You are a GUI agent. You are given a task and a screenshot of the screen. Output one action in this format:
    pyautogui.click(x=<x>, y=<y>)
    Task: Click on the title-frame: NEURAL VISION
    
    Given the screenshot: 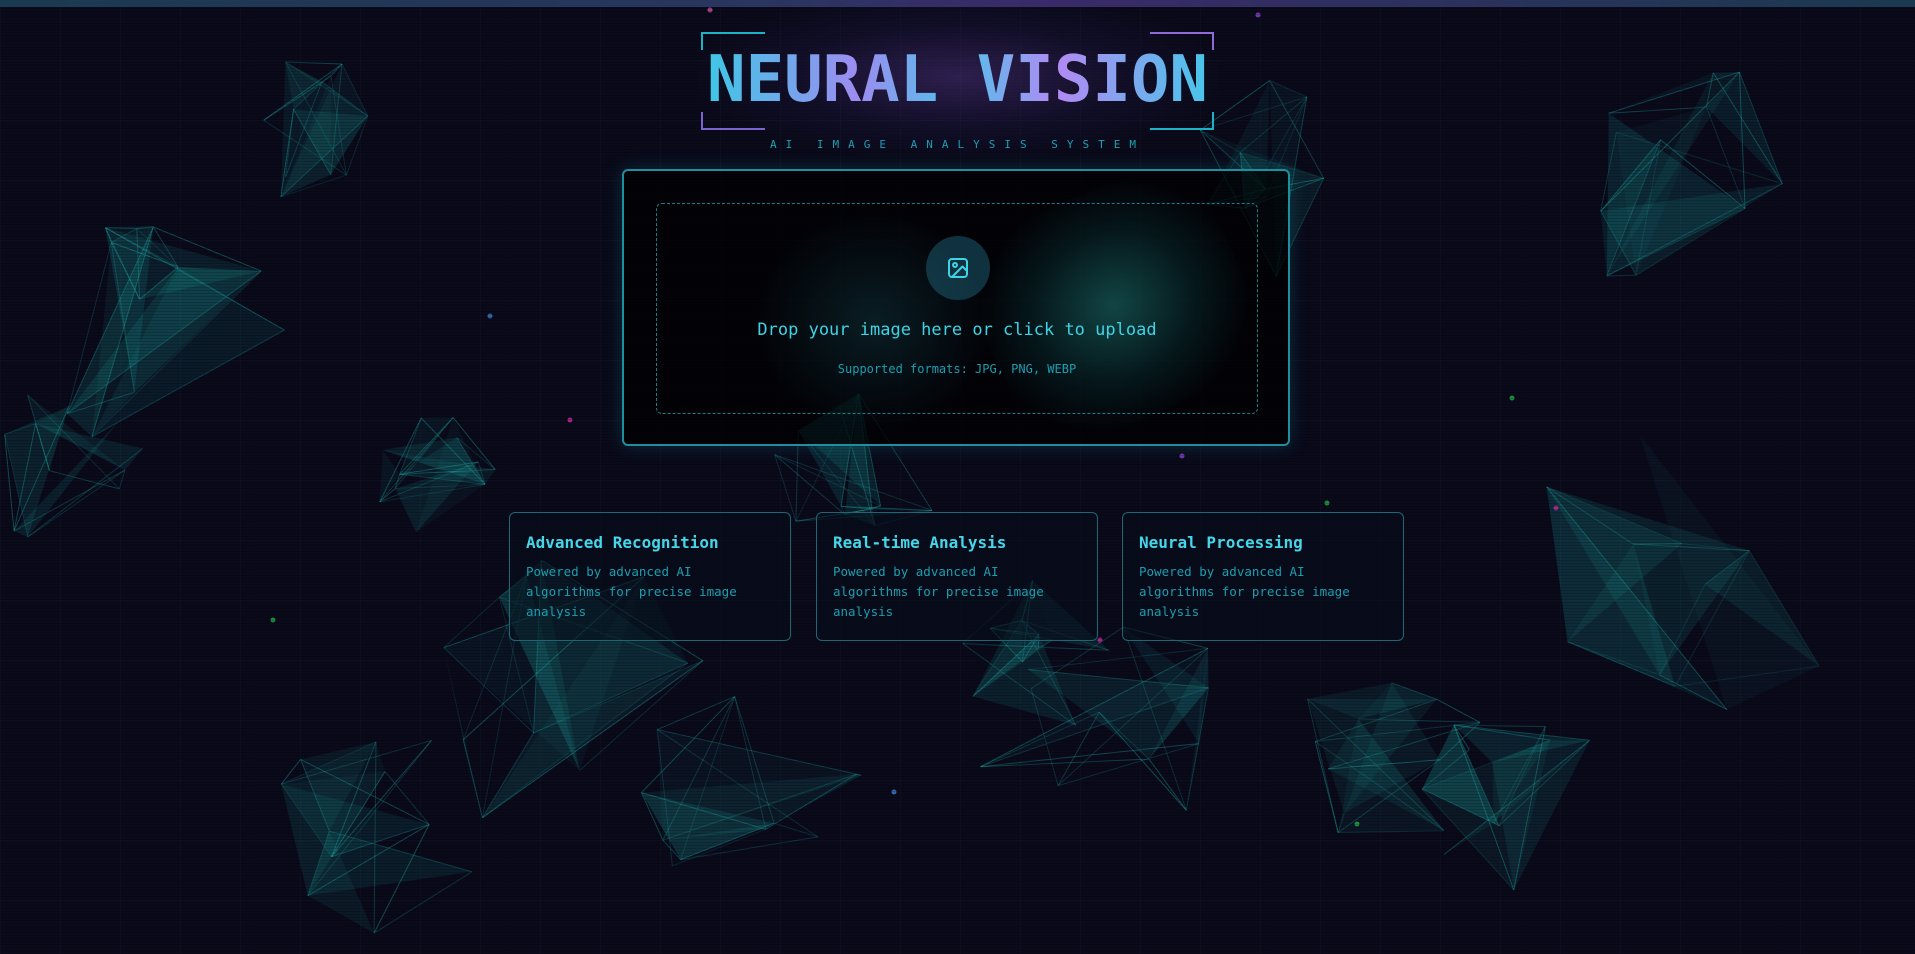 What is the action you would take?
    pyautogui.click(x=957, y=78)
    